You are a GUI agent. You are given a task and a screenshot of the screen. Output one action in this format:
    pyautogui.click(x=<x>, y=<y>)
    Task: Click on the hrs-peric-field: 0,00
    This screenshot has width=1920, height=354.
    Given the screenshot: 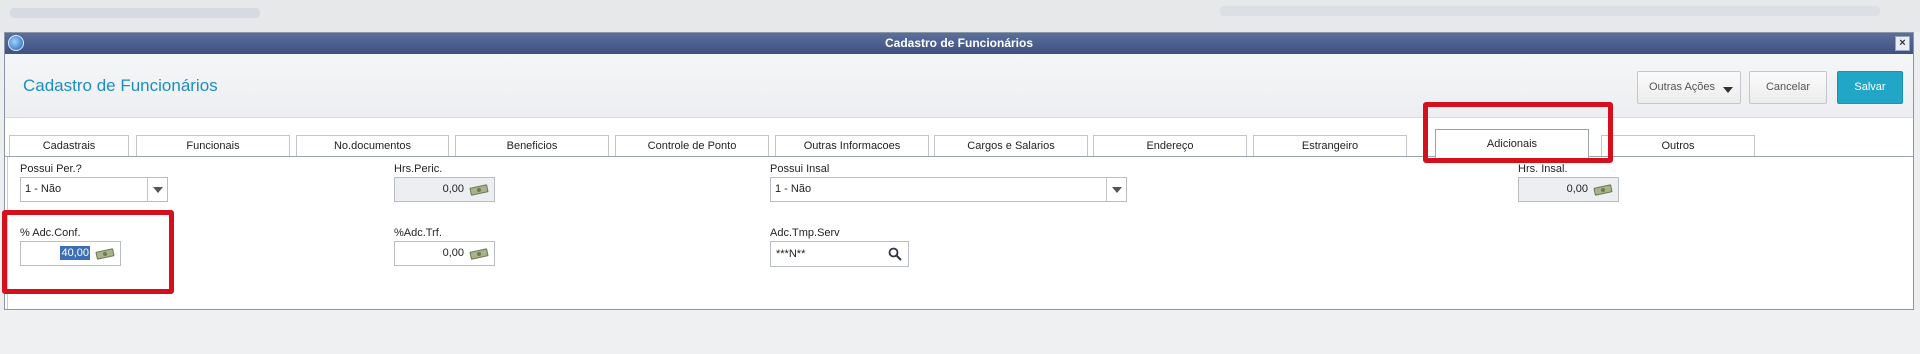 What is the action you would take?
    pyautogui.click(x=444, y=189)
    